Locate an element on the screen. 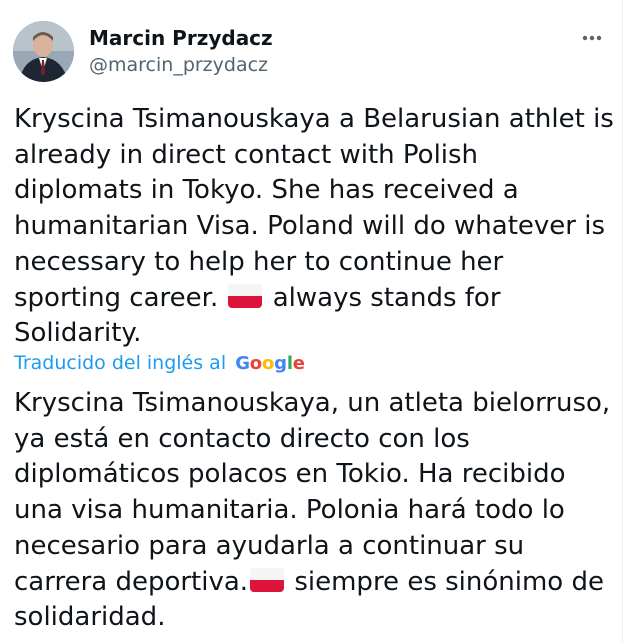  poland-flag-icon-translated is located at coordinates (267, 579).